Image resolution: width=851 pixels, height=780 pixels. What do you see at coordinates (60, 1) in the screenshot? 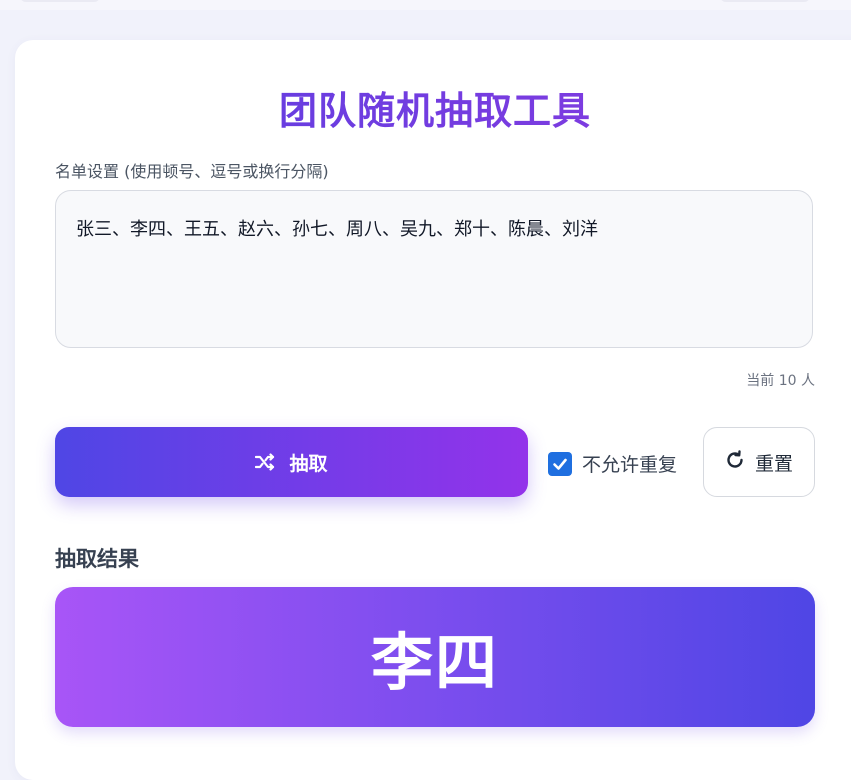
I see `top-pill-left` at bounding box center [60, 1].